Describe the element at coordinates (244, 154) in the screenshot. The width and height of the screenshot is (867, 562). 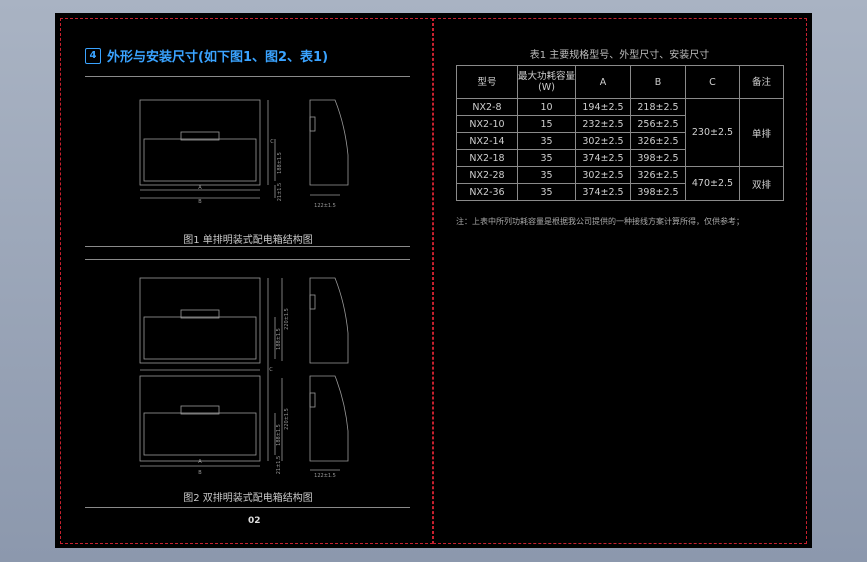
I see `figure-1-drawing: A B C 188±1.5 21±1.5 122±1.5` at that location.